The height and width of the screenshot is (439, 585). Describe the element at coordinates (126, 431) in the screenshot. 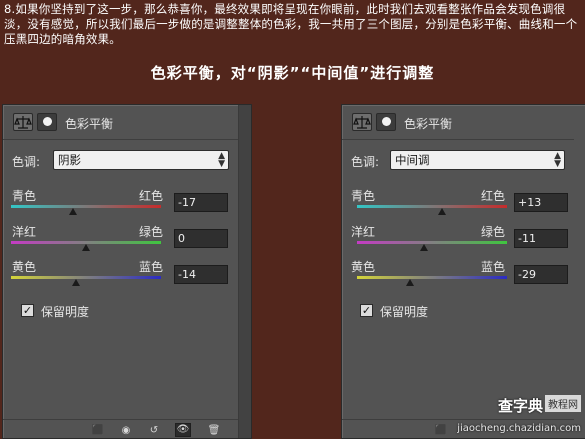

I see `view-previous-icon: ◉` at that location.